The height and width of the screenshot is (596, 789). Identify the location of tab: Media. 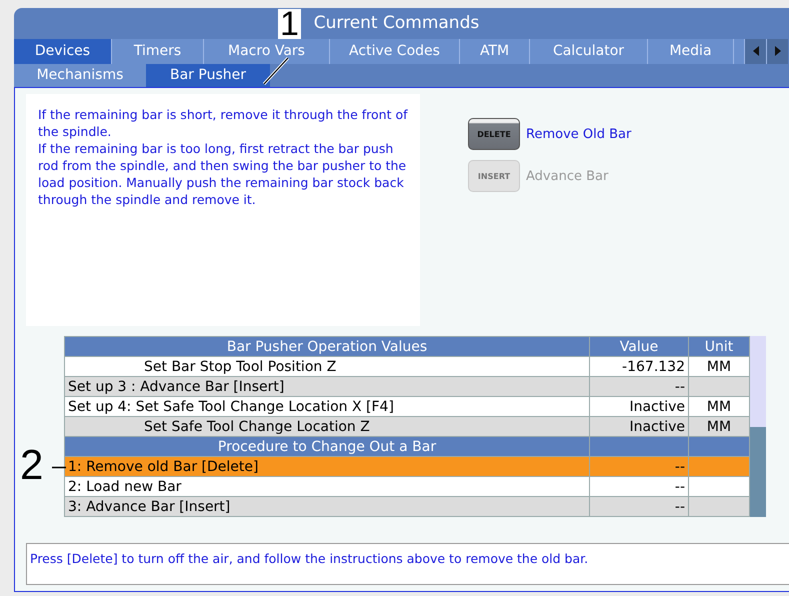
(691, 51).